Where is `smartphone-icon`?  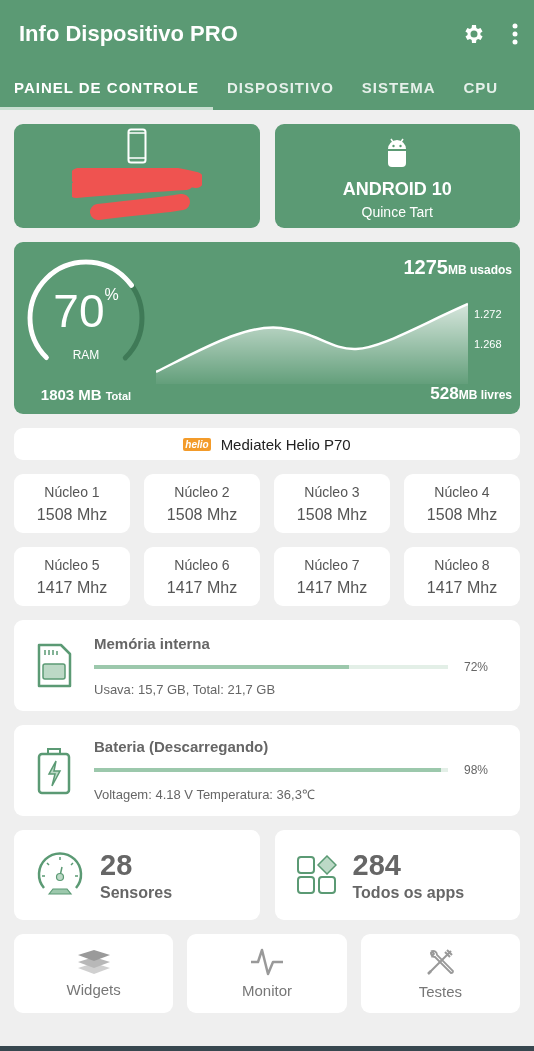 smartphone-icon is located at coordinates (136, 146).